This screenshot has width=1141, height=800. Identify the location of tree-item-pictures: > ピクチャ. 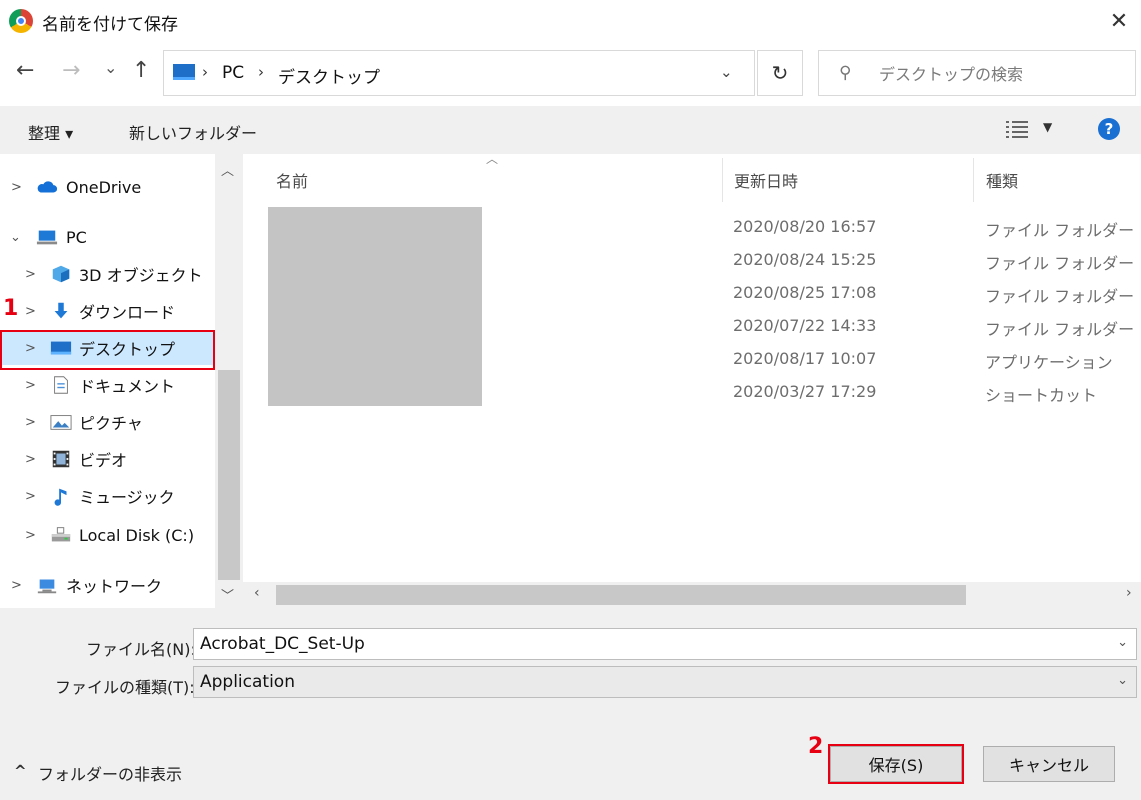
(107, 422).